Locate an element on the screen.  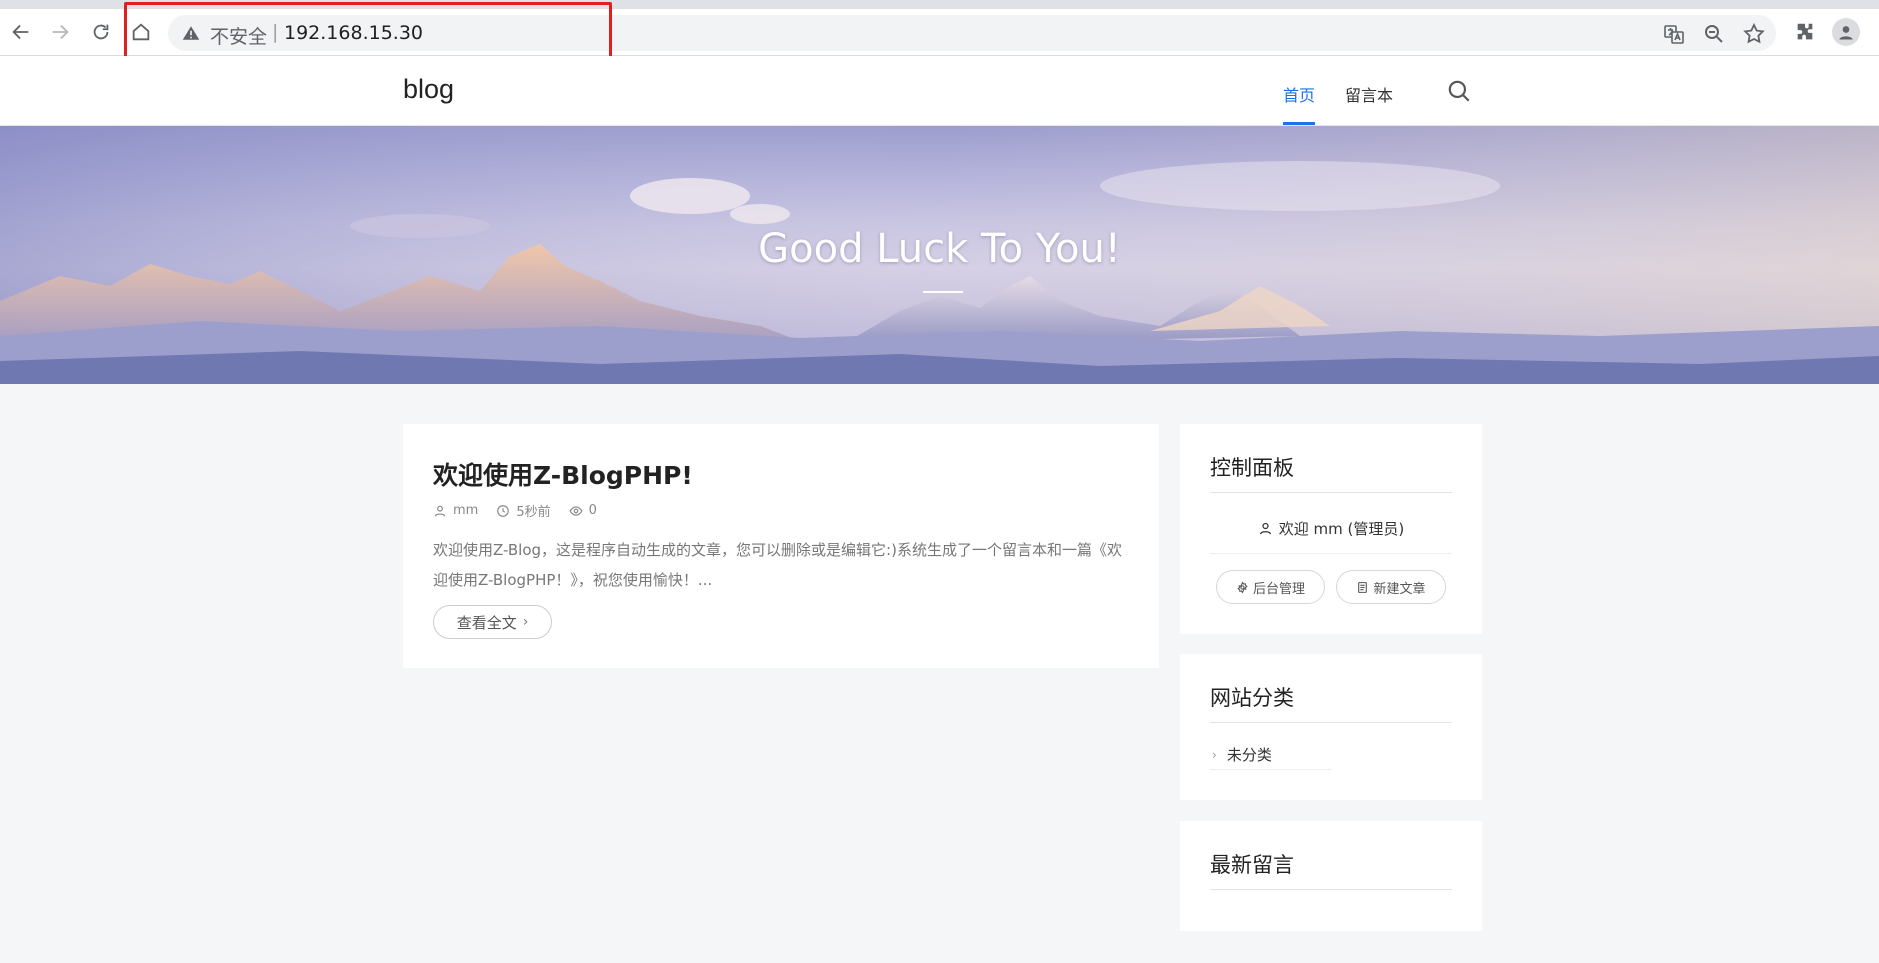
arrow-left-icon is located at coordinates (20, 32).